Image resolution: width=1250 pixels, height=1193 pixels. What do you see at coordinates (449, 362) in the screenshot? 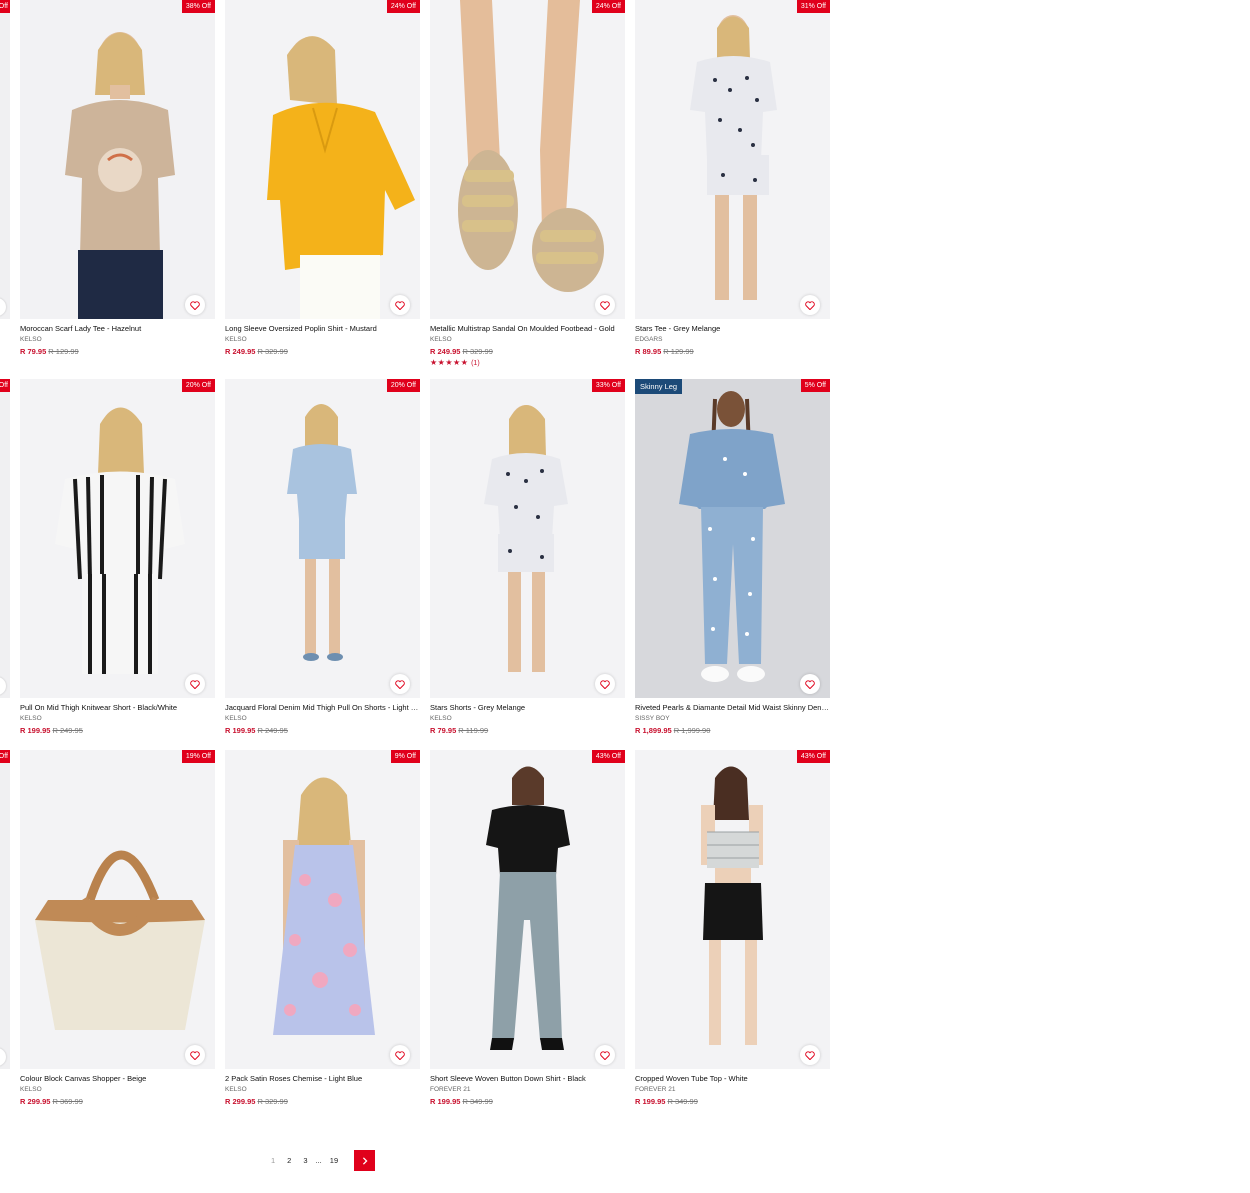
I see `star-icon: ★★★★★` at bounding box center [449, 362].